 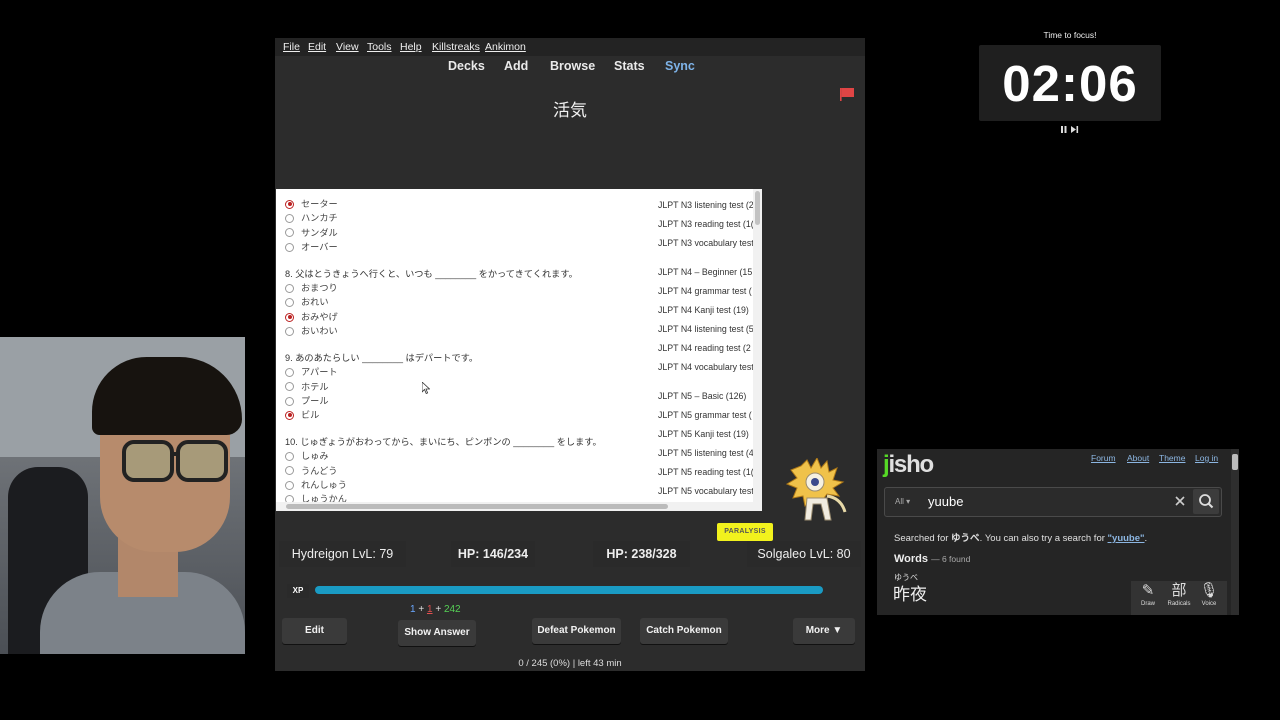 What do you see at coordinates (745, 532) in the screenshot?
I see `status-badge: PARALYSIS` at bounding box center [745, 532].